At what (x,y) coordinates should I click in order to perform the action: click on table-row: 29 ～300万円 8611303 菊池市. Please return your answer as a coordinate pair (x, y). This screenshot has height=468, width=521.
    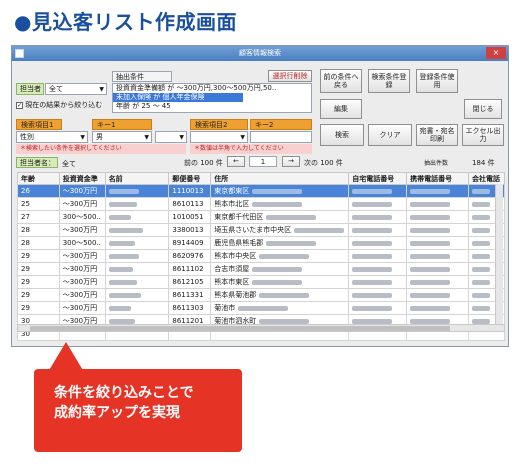
    Looking at the image, I should click on (261, 308).